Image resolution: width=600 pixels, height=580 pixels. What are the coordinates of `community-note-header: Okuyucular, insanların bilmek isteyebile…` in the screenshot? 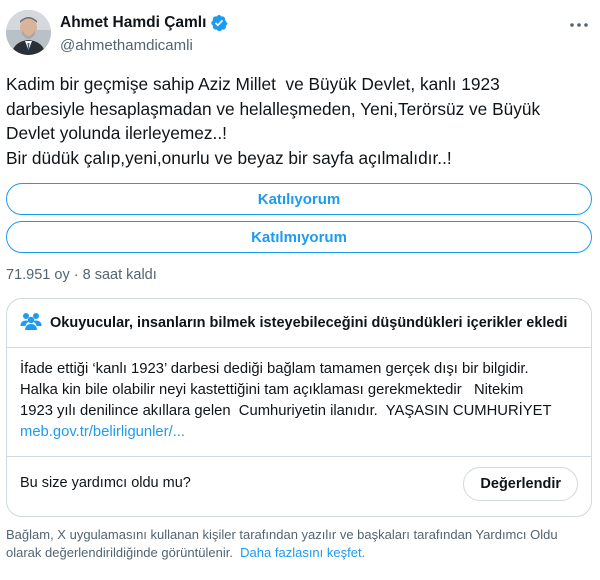 It's located at (299, 323).